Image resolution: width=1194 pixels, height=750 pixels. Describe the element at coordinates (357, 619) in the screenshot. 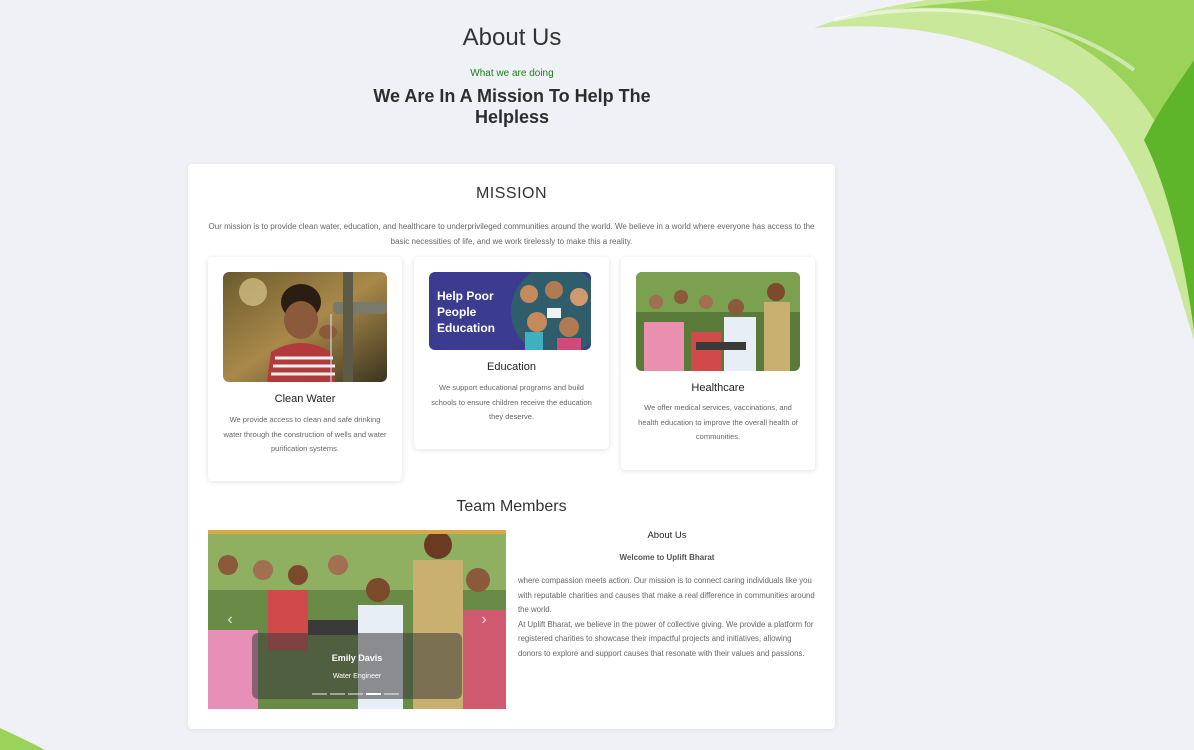

I see `team-carousel: ‹ › Emily Davis Water Engineer` at that location.